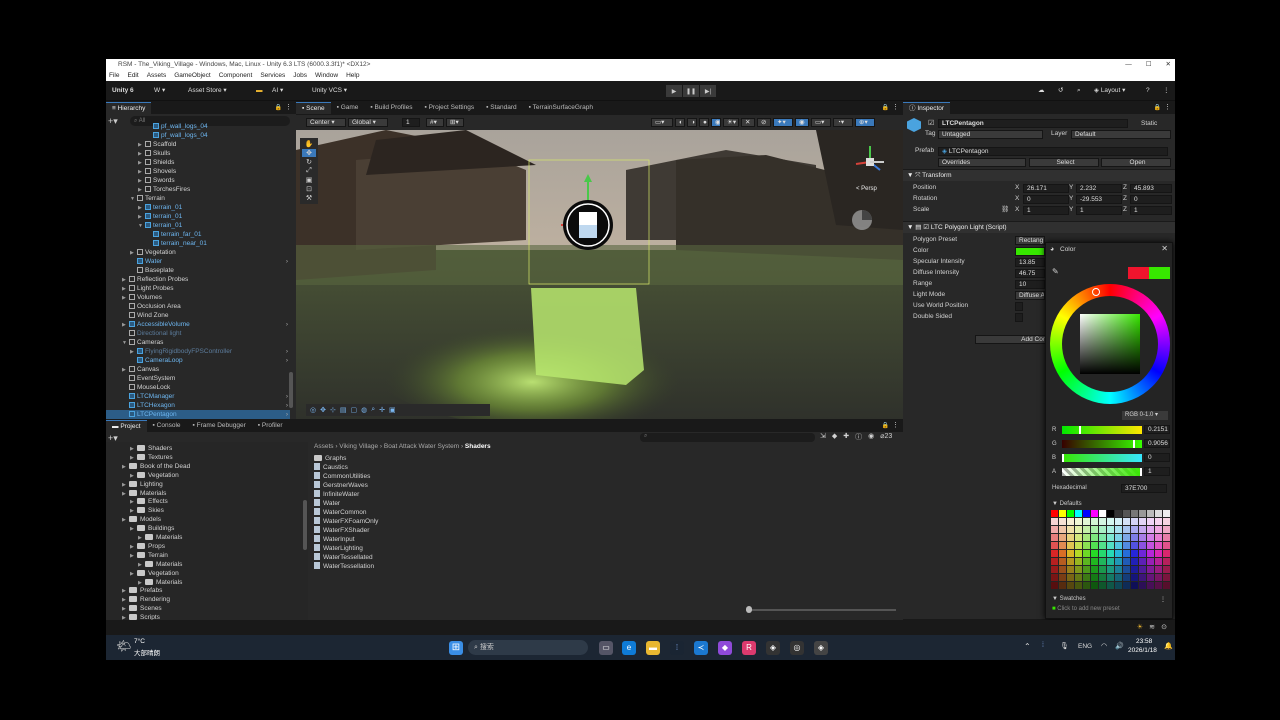  I want to click on project-folder: ▶ Book of the Dead, so click(156, 466).